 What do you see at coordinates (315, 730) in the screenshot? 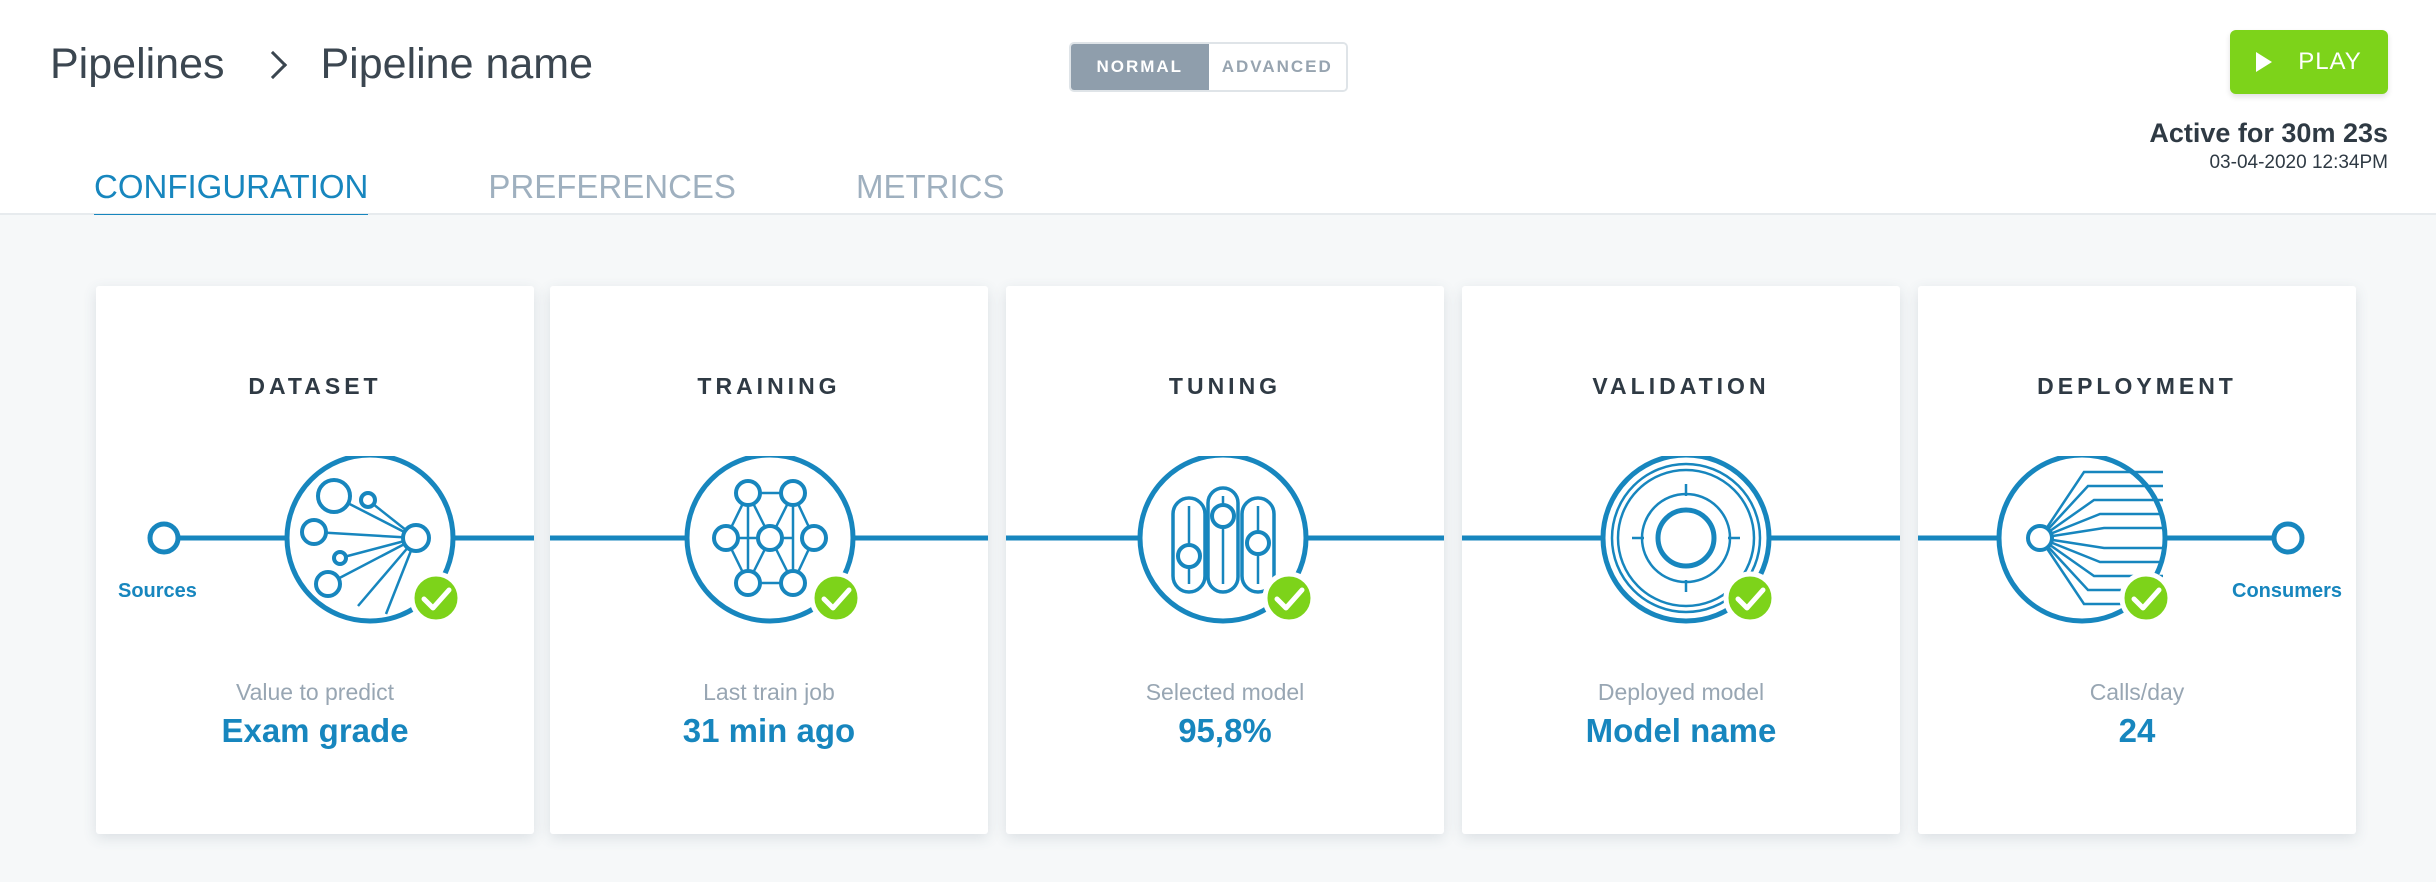
I see `stage-value: Exam grade` at bounding box center [315, 730].